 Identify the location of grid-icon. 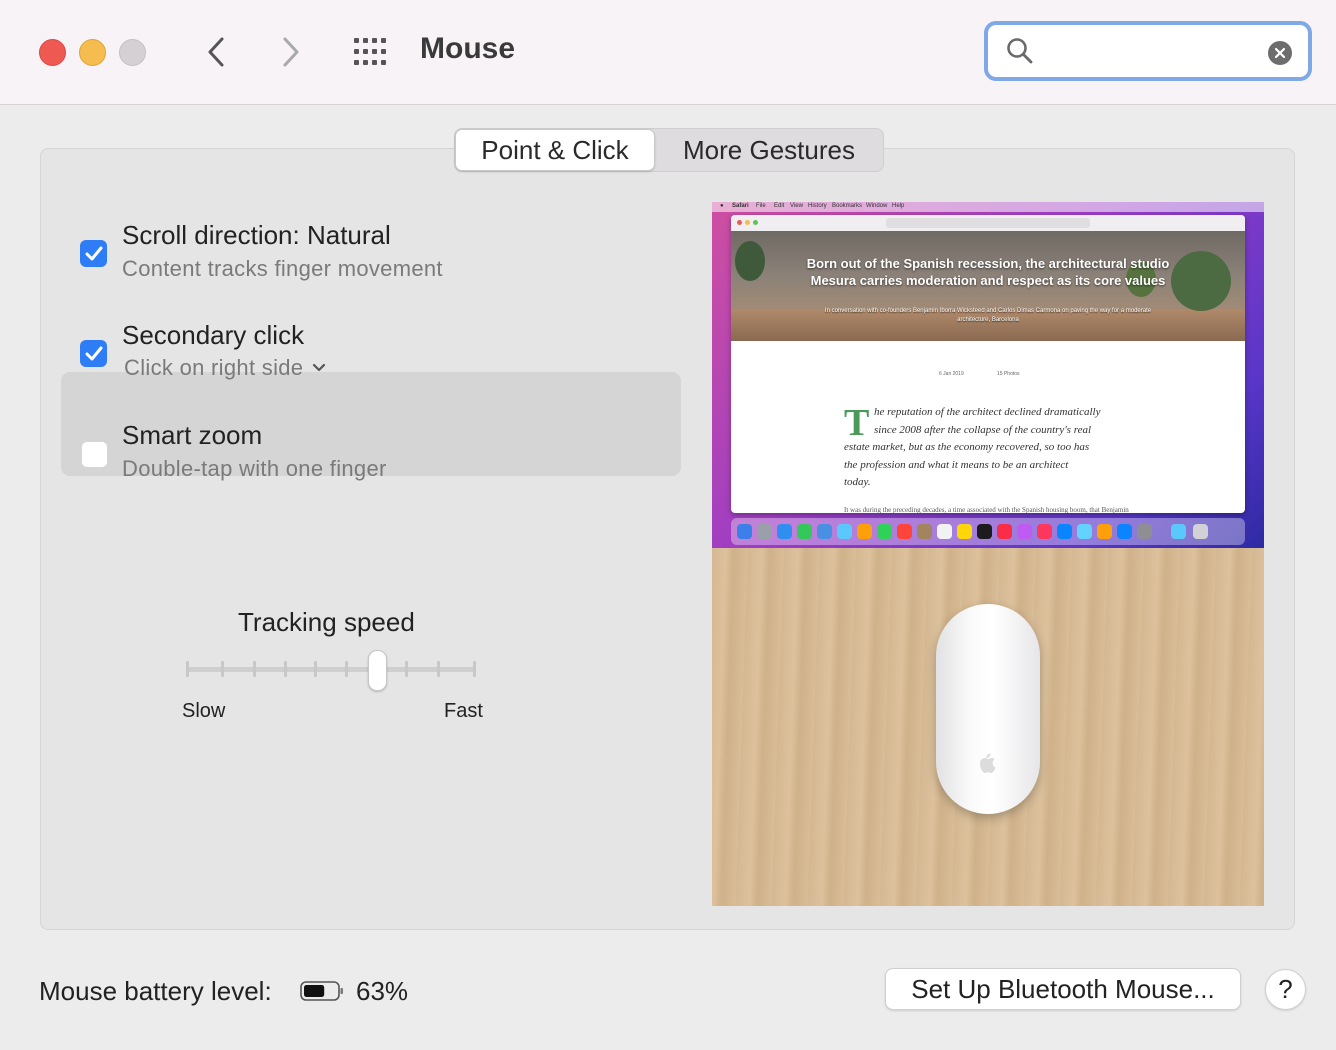
(370, 51).